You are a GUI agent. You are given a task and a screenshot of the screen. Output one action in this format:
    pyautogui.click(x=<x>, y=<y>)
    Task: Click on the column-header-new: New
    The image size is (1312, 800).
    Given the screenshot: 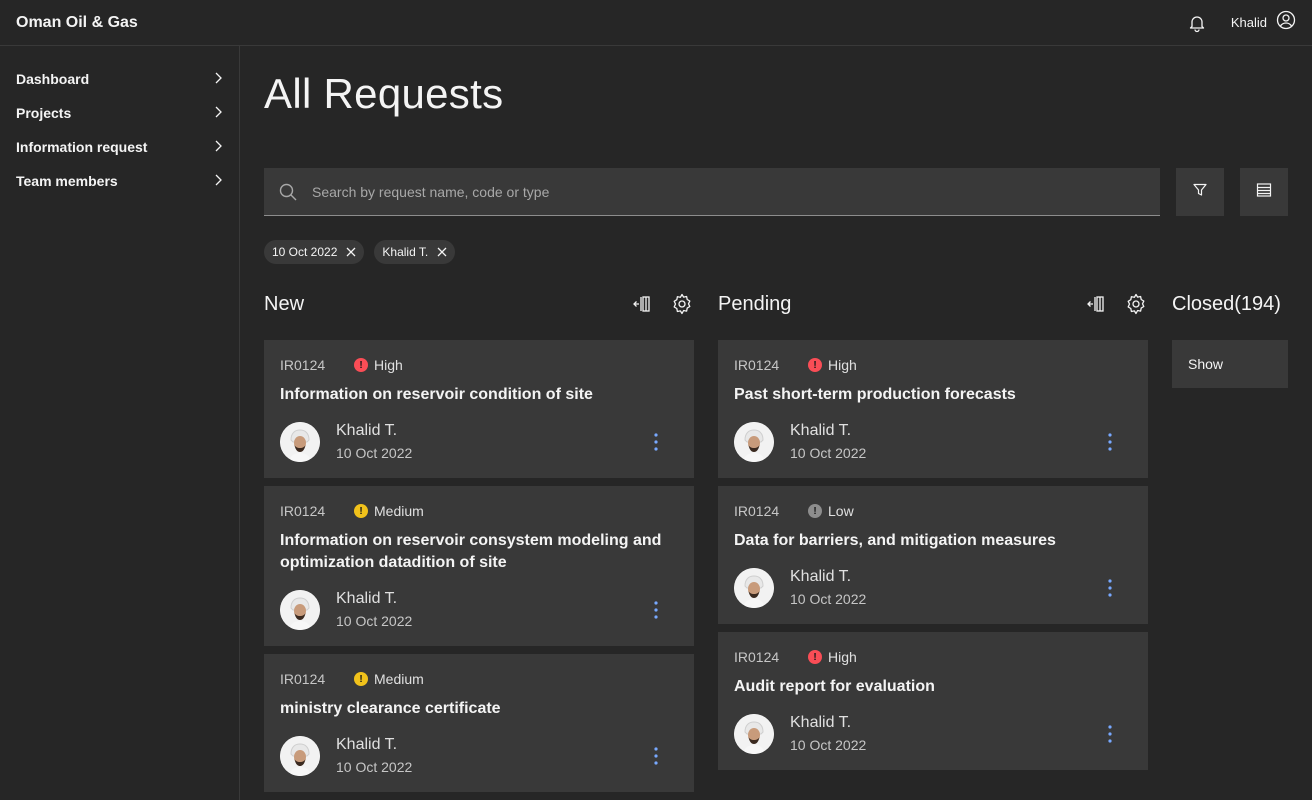 What is the action you would take?
    pyautogui.click(x=479, y=304)
    